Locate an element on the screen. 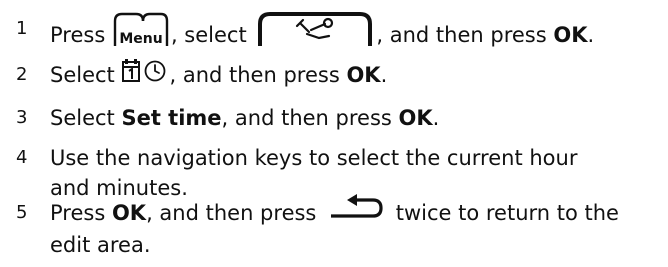 The height and width of the screenshot is (267, 668). settings-wrench-tab-icon is located at coordinates (315, 32).